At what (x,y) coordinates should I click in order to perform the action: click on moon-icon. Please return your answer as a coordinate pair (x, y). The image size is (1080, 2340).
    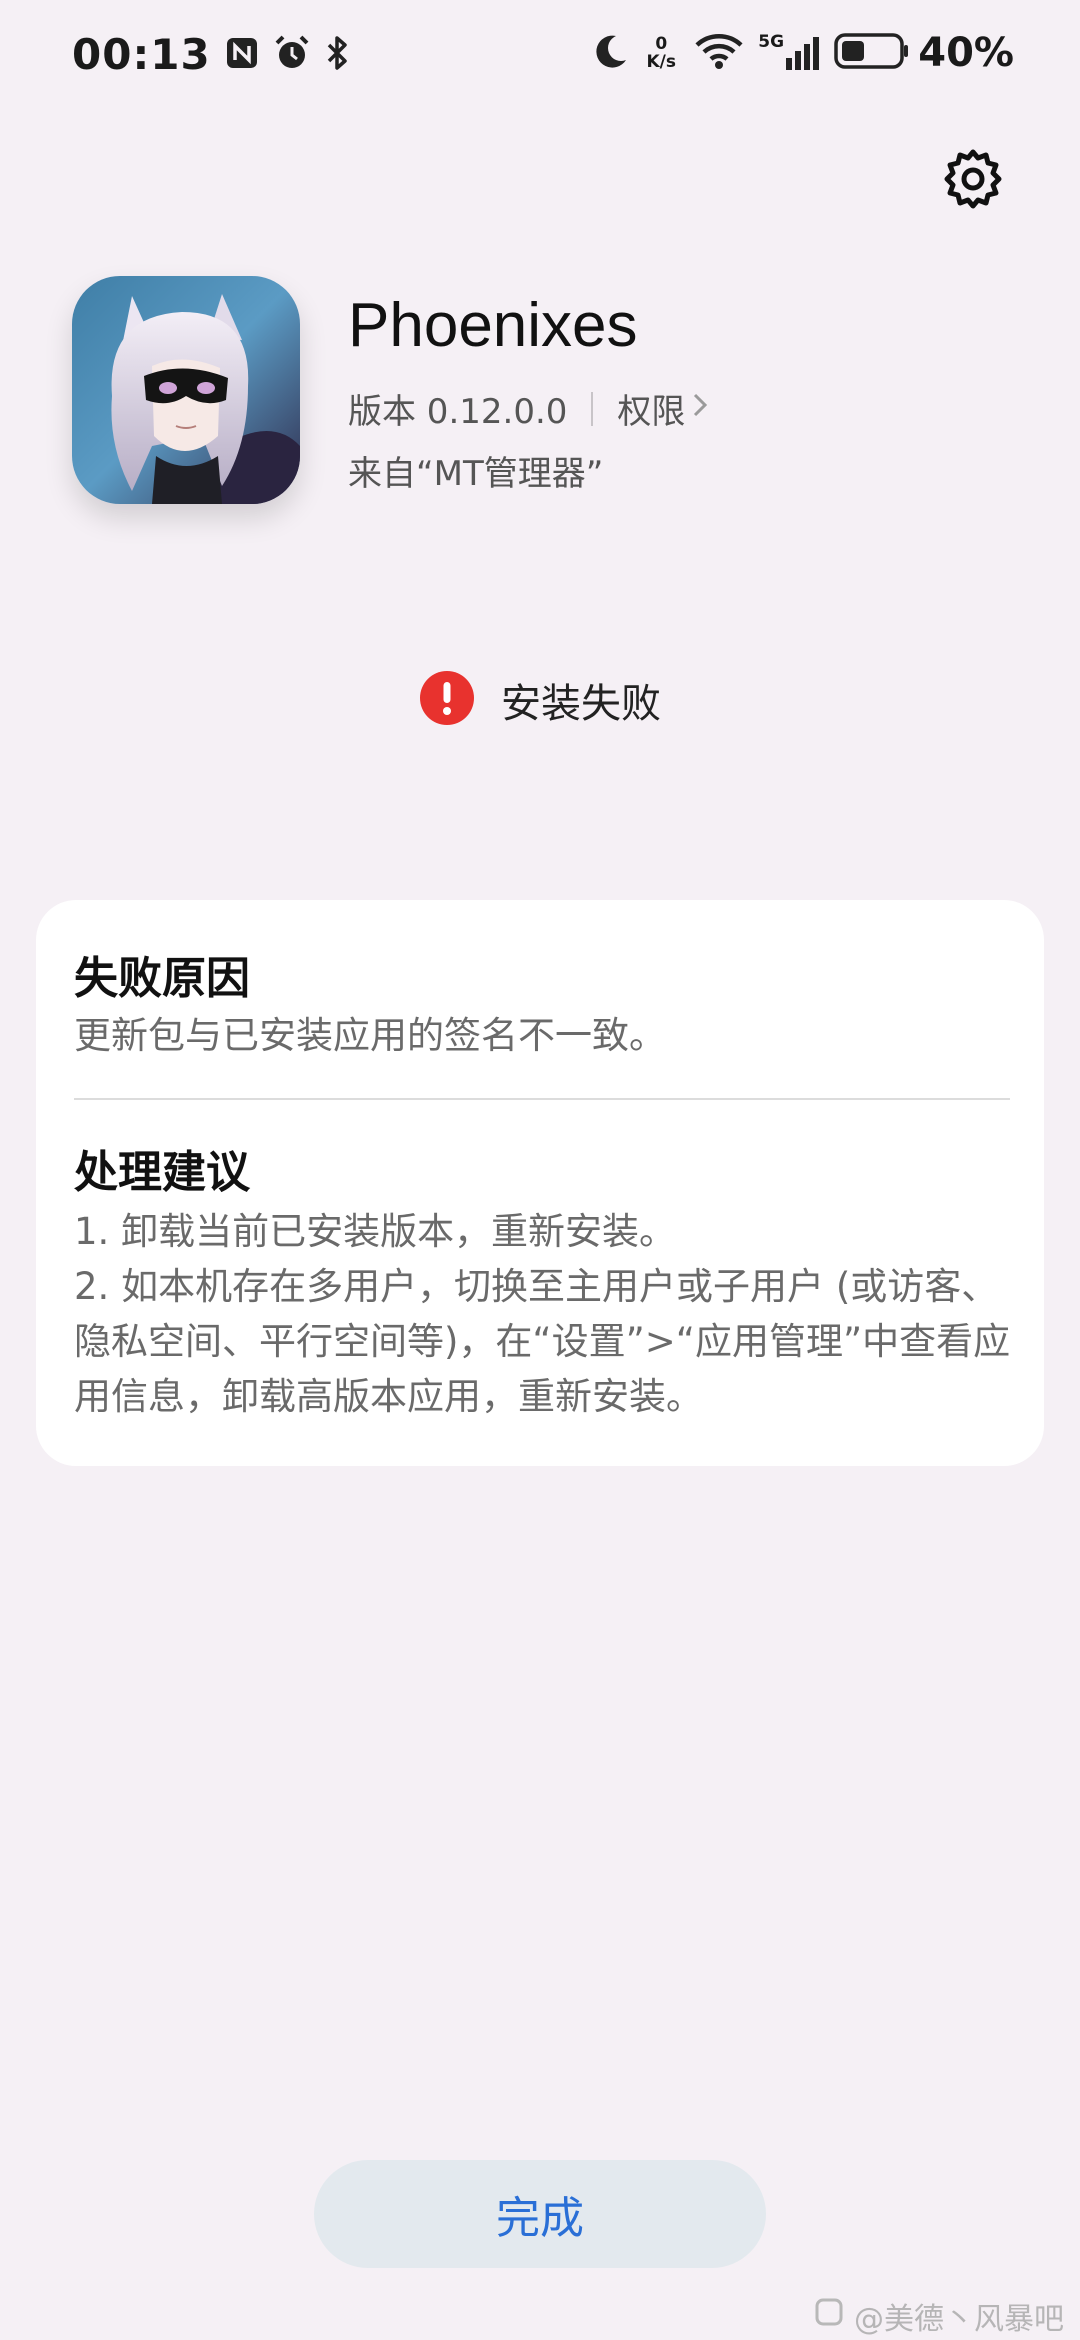
    Looking at the image, I should click on (610, 53).